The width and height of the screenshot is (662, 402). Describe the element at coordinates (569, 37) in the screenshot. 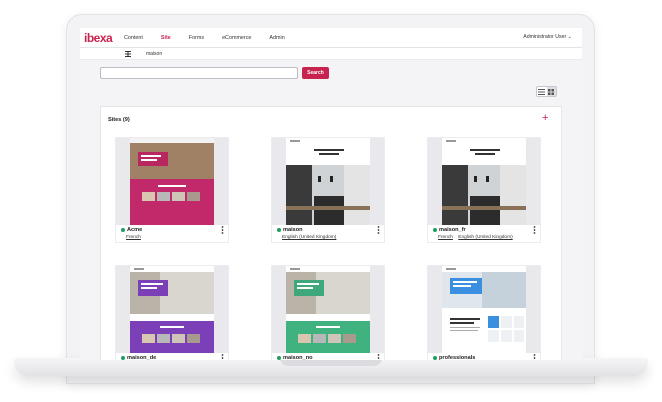

I see `chevron-down-icon: ⌄` at that location.